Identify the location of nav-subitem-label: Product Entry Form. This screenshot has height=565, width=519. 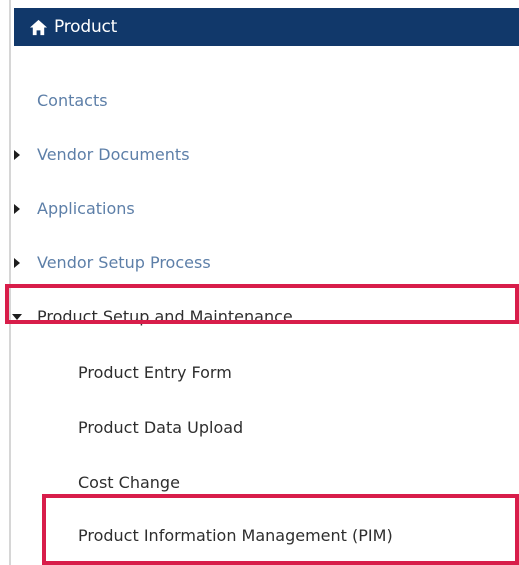
(155, 372).